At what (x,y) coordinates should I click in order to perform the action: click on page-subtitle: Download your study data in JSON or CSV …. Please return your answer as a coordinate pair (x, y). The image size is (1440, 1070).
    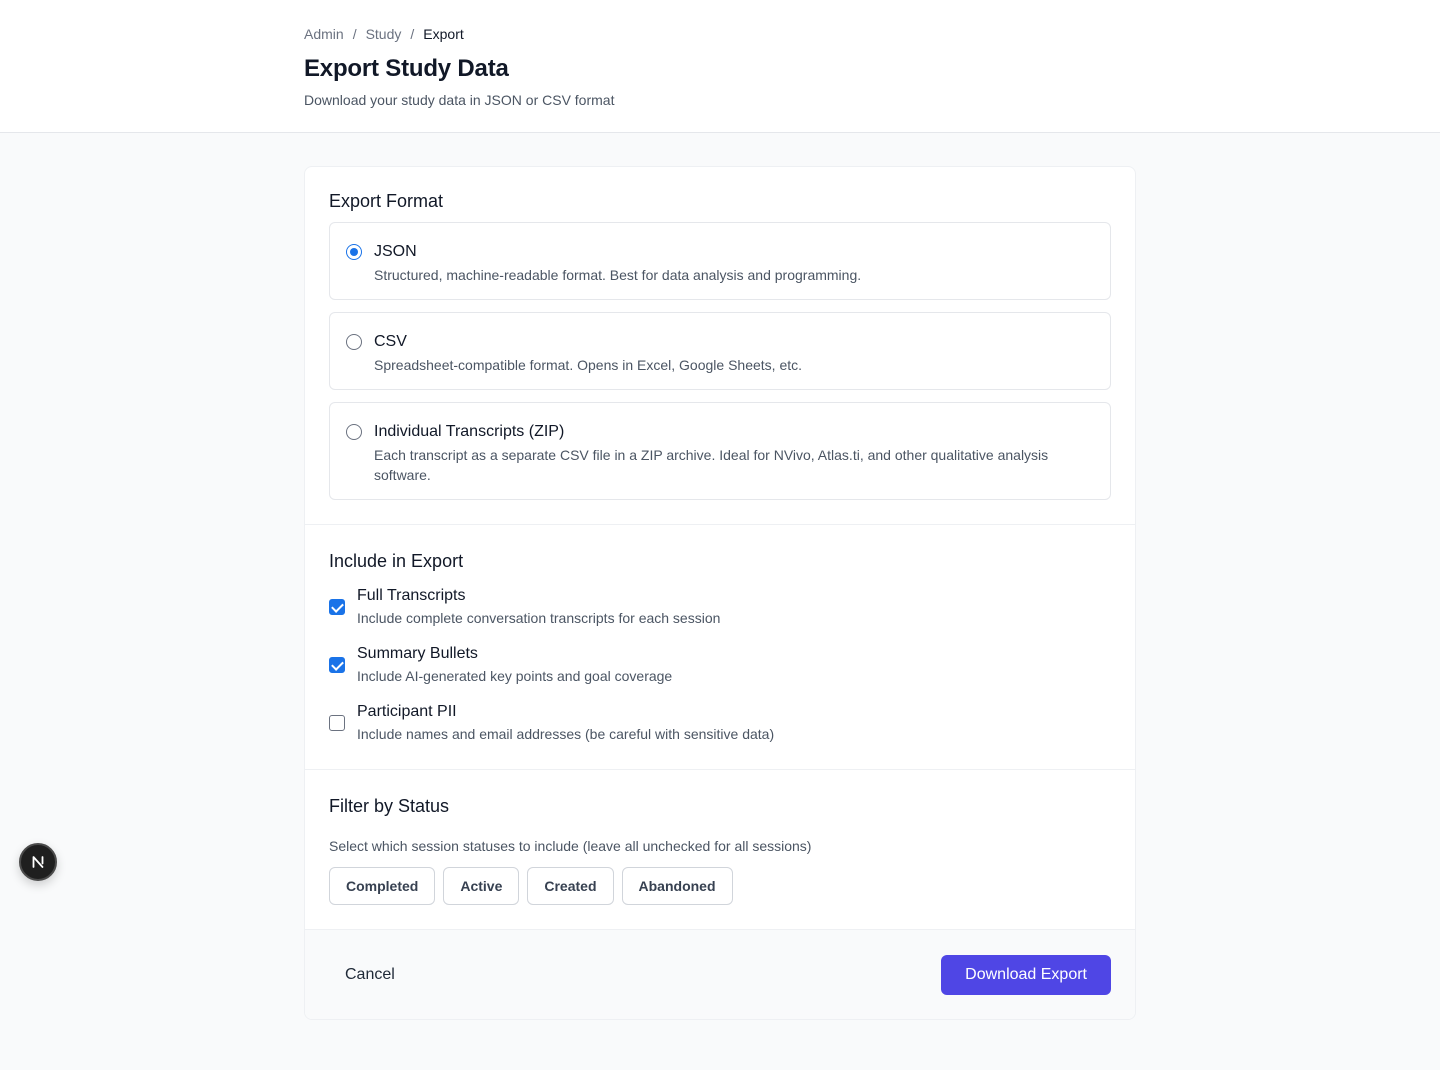
    Looking at the image, I should click on (459, 100).